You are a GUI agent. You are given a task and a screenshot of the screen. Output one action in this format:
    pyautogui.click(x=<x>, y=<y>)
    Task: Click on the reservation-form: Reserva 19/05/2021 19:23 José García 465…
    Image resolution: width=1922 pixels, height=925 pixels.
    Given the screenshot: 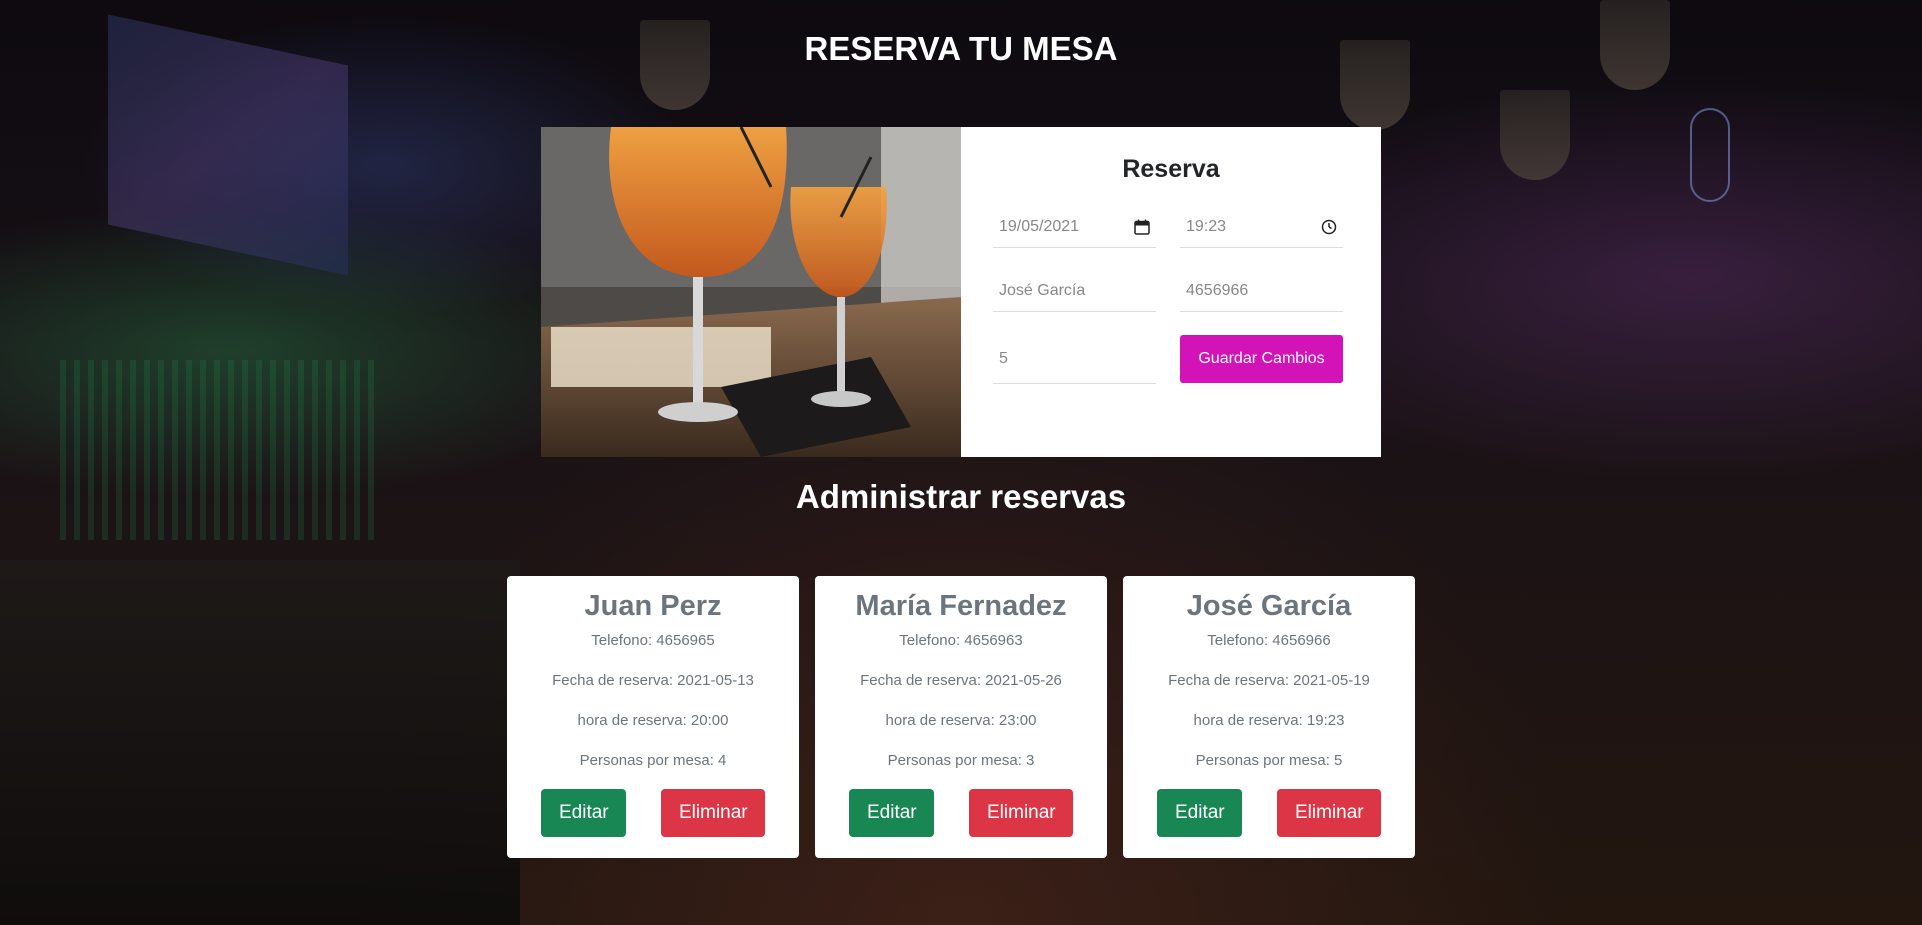 What is the action you would take?
    pyautogui.click(x=1171, y=292)
    